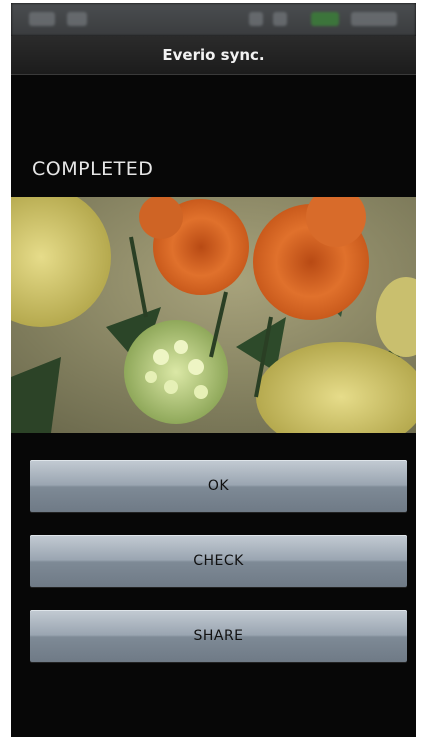 Image resolution: width=425 pixels, height=737 pixels. Describe the element at coordinates (93, 169) in the screenshot. I see `status-heading: COMPLETED` at that location.